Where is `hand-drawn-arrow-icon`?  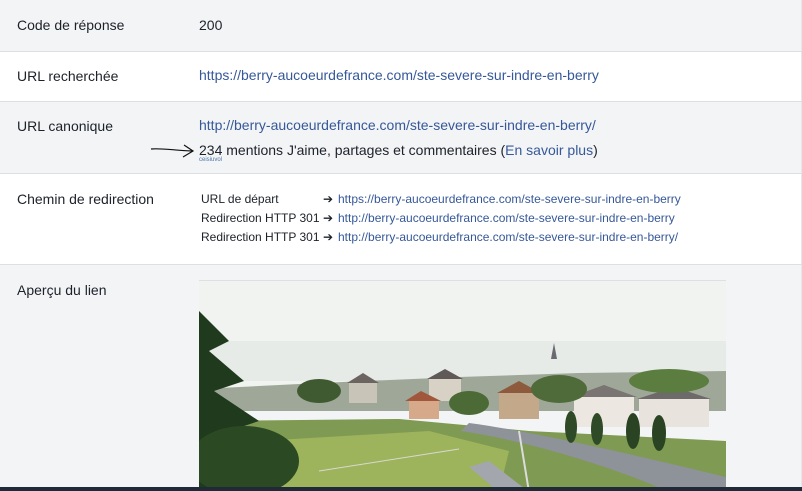 hand-drawn-arrow-icon is located at coordinates (172, 151).